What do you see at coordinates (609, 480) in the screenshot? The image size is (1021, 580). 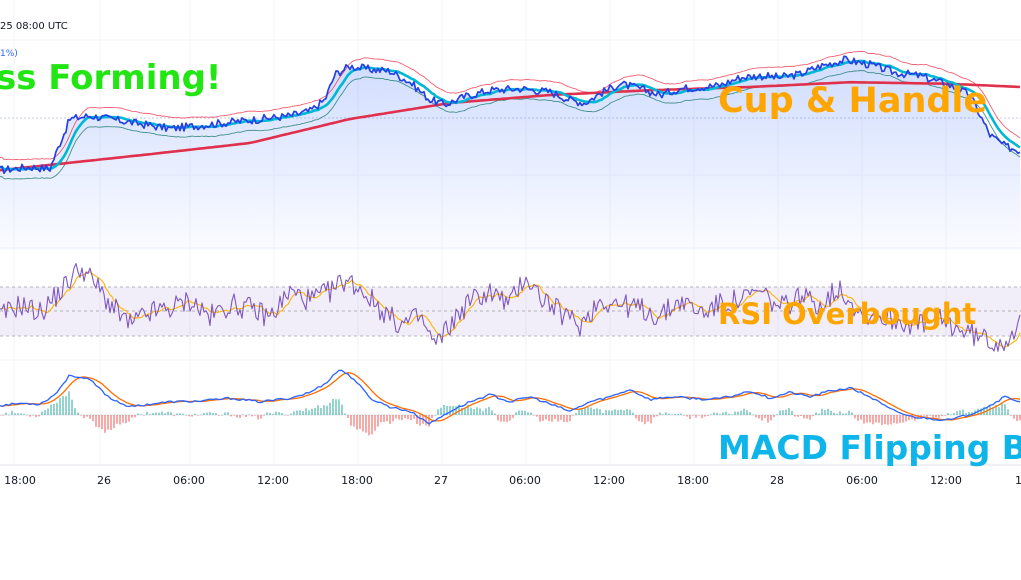 I see `x-tick-label: 12:00` at bounding box center [609, 480].